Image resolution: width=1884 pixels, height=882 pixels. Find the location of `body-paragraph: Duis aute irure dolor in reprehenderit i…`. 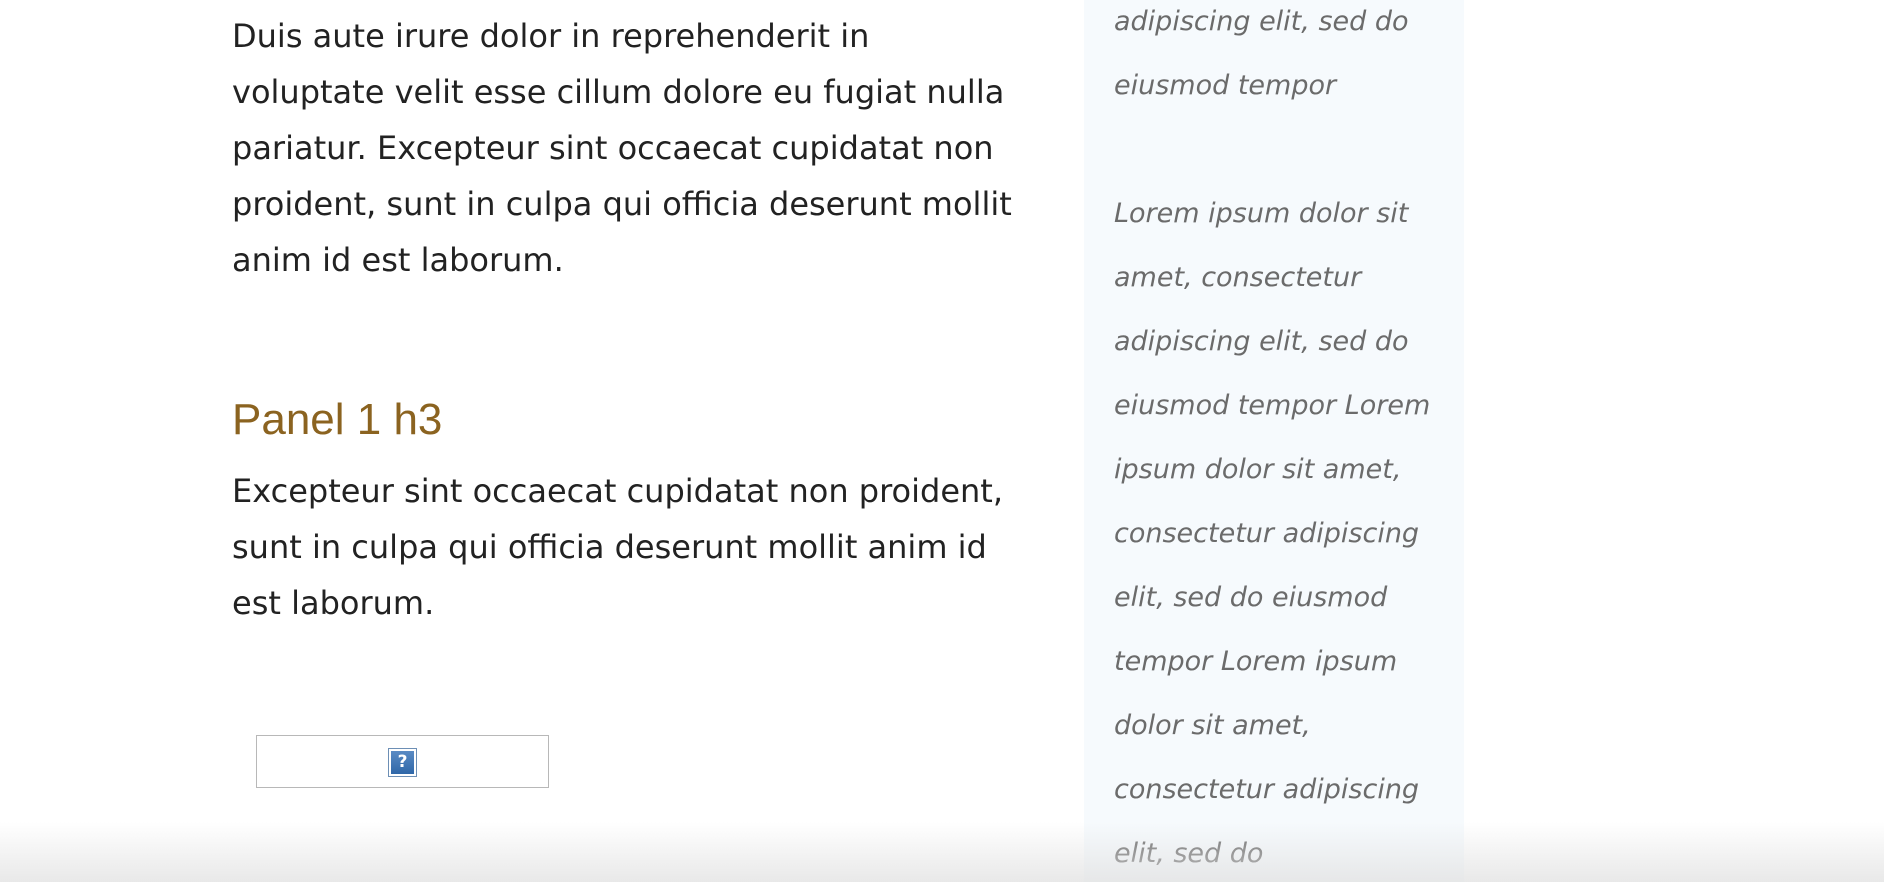

body-paragraph: Duis aute irure dolor in reprehenderit i… is located at coordinates (622, 148).